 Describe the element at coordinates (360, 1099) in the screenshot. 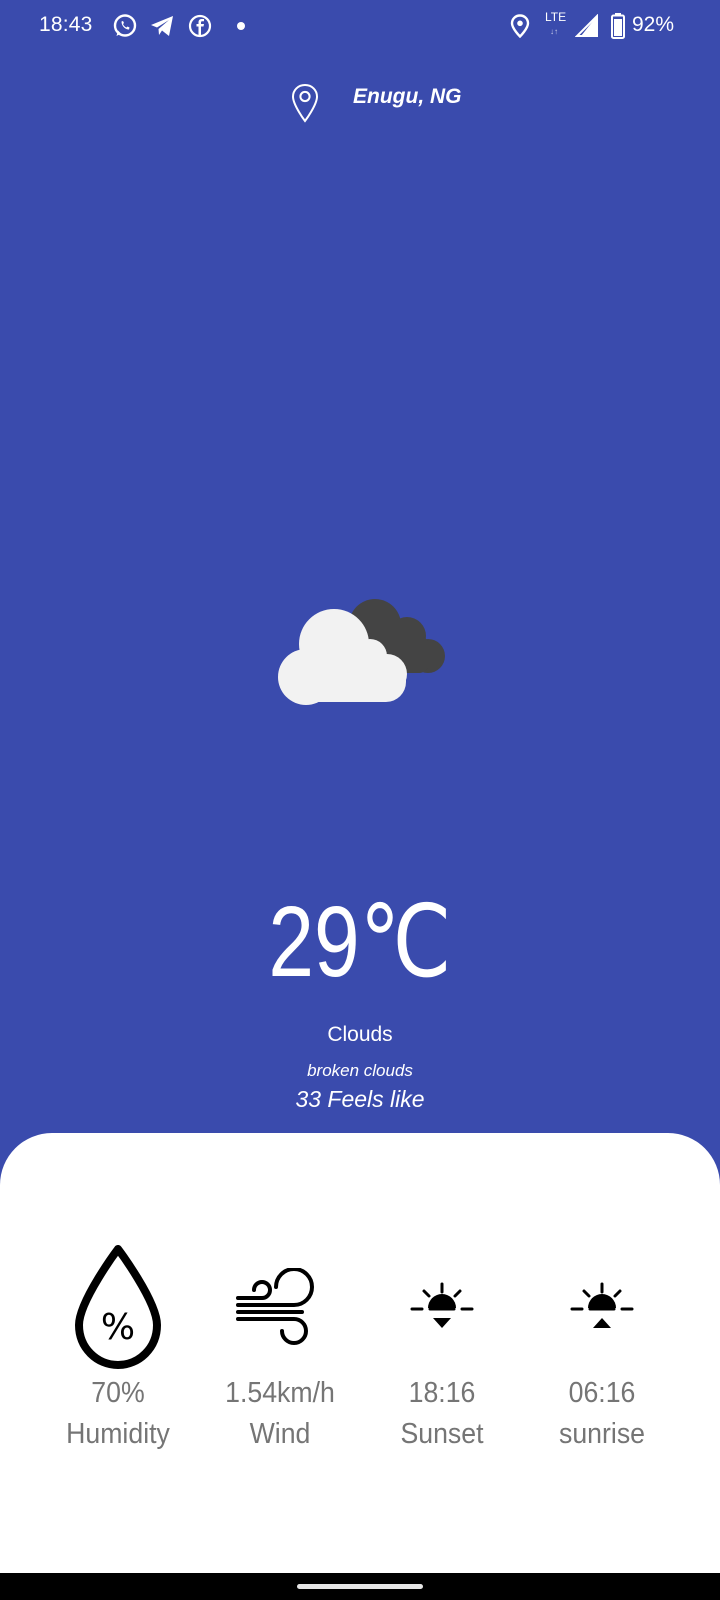

I see `feels-like: 33 Feels like` at that location.